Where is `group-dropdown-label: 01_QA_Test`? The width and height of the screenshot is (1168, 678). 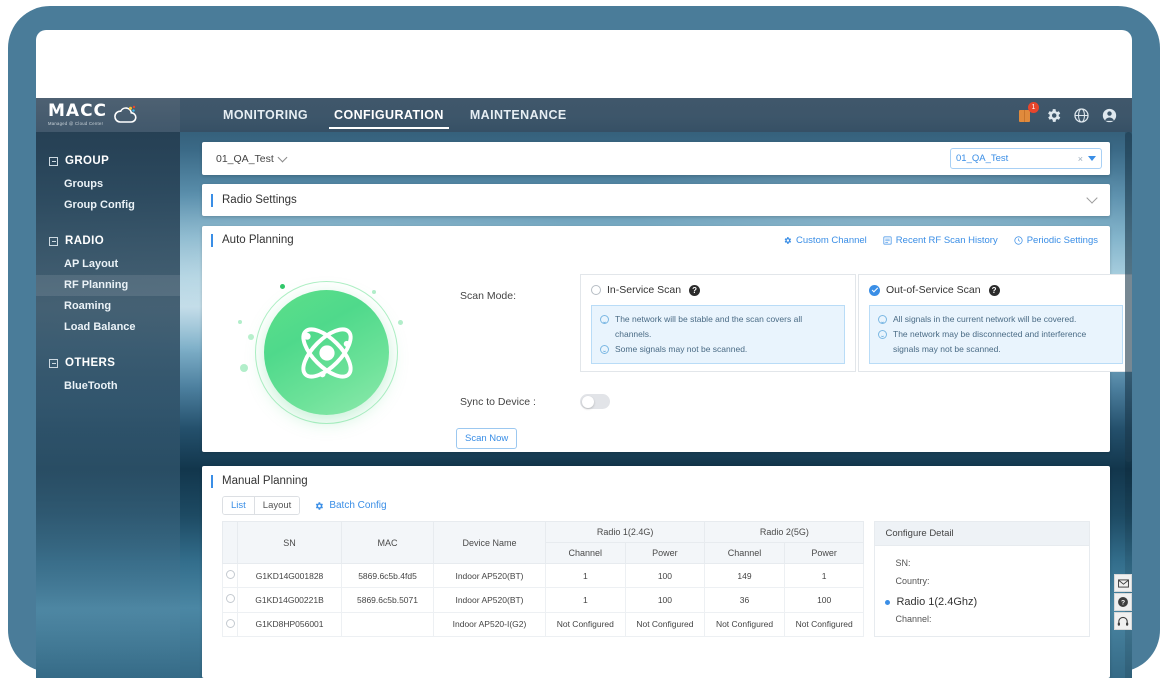 group-dropdown-label: 01_QA_Test is located at coordinates (245, 158).